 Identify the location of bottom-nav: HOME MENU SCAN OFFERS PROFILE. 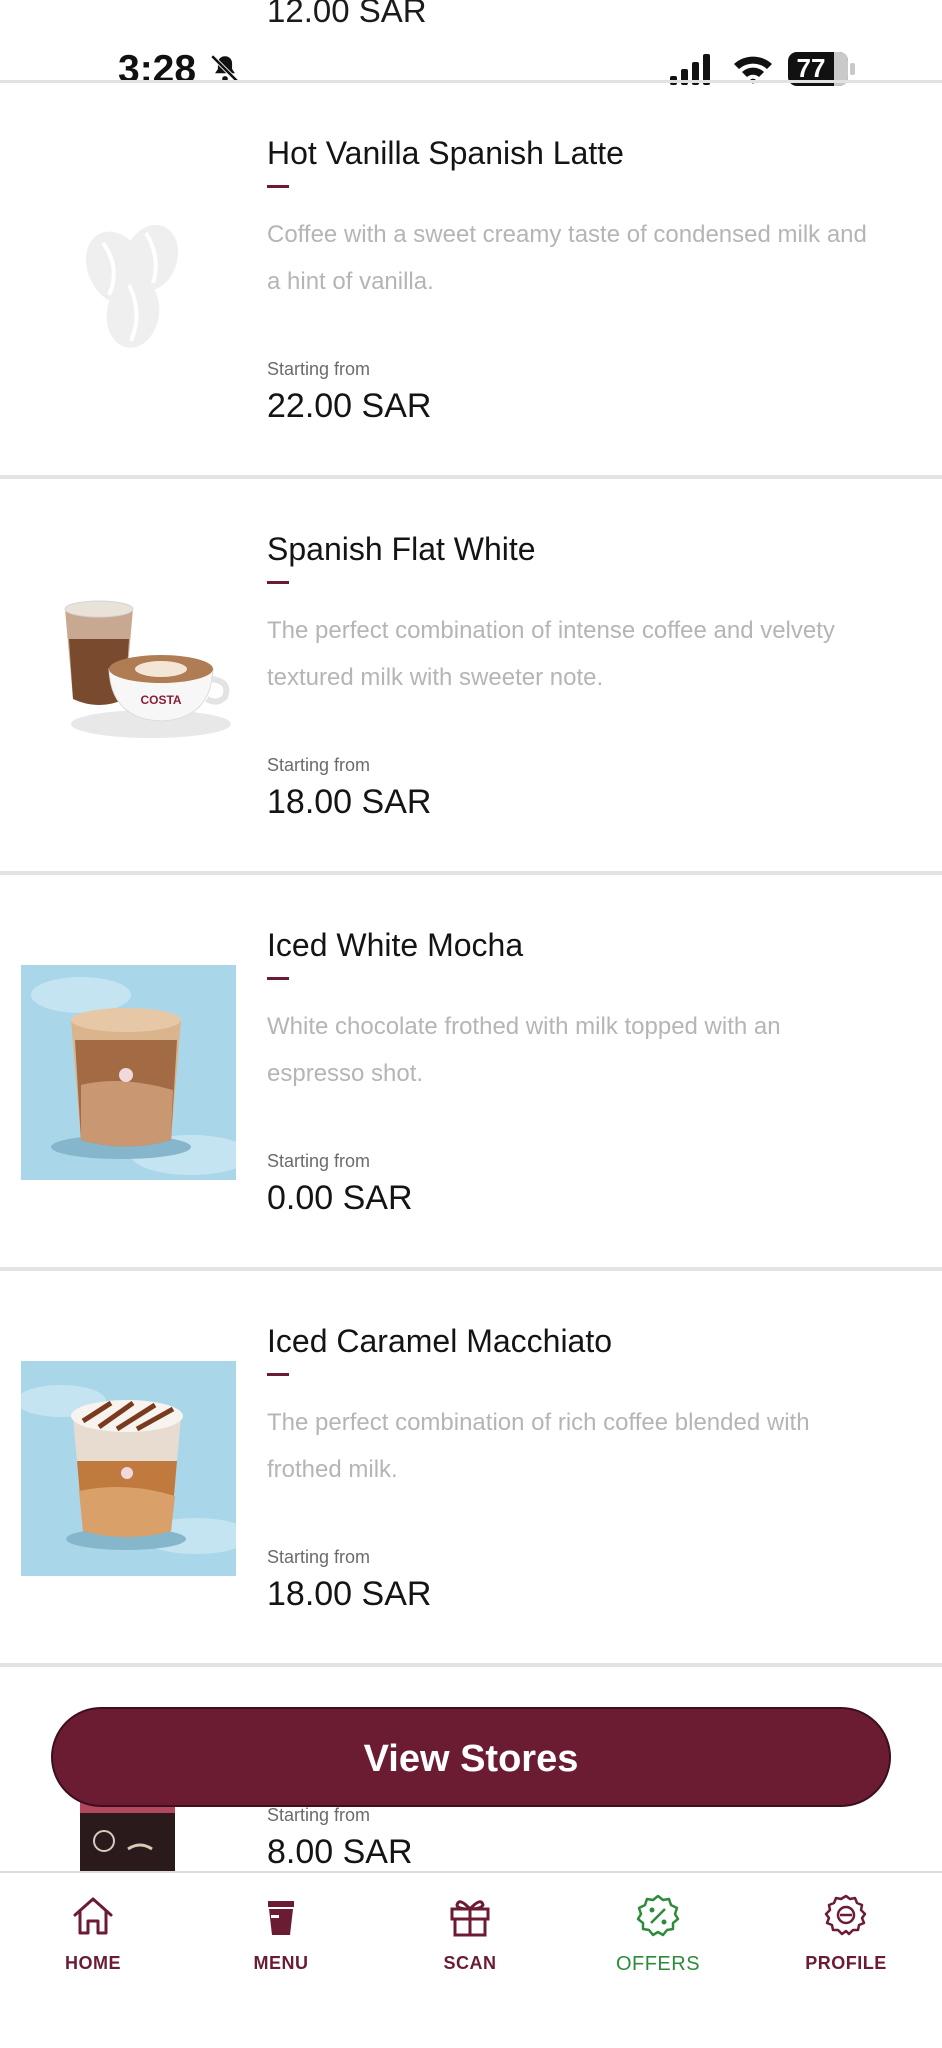
(471, 1959).